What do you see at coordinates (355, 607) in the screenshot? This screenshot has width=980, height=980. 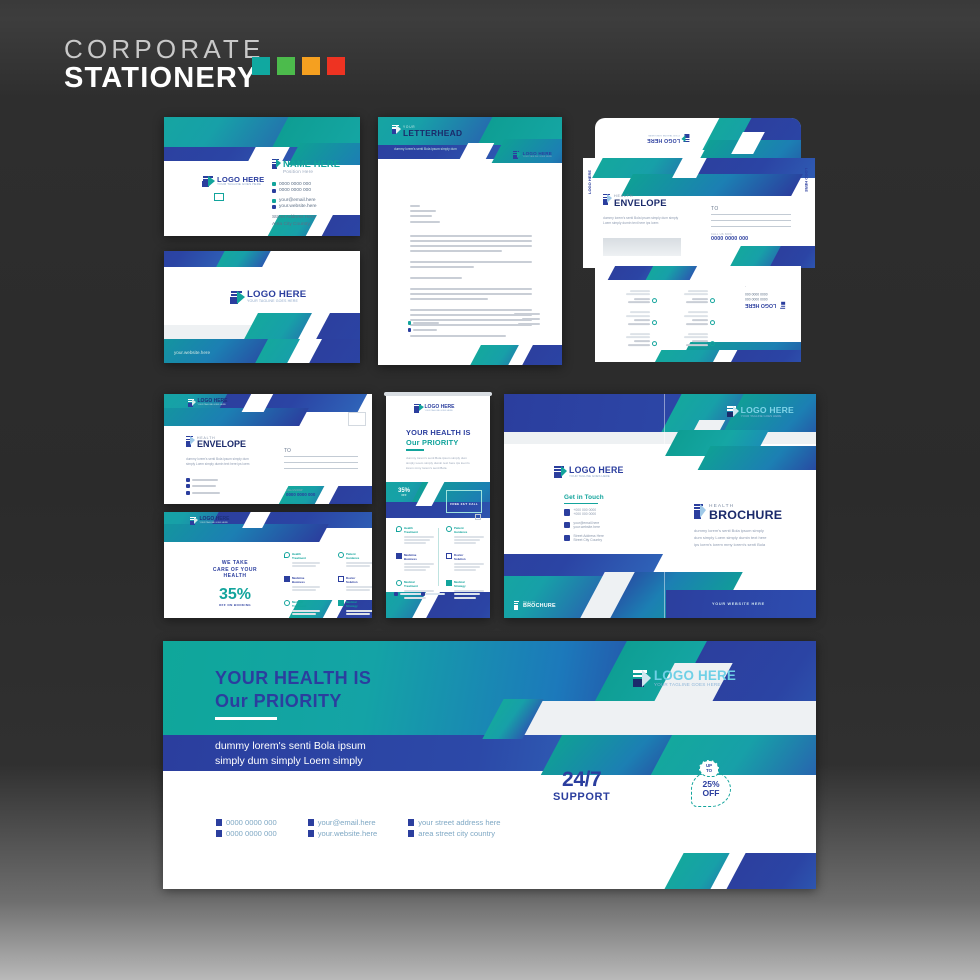 I see `feature-item: Medical Strategy` at bounding box center [355, 607].